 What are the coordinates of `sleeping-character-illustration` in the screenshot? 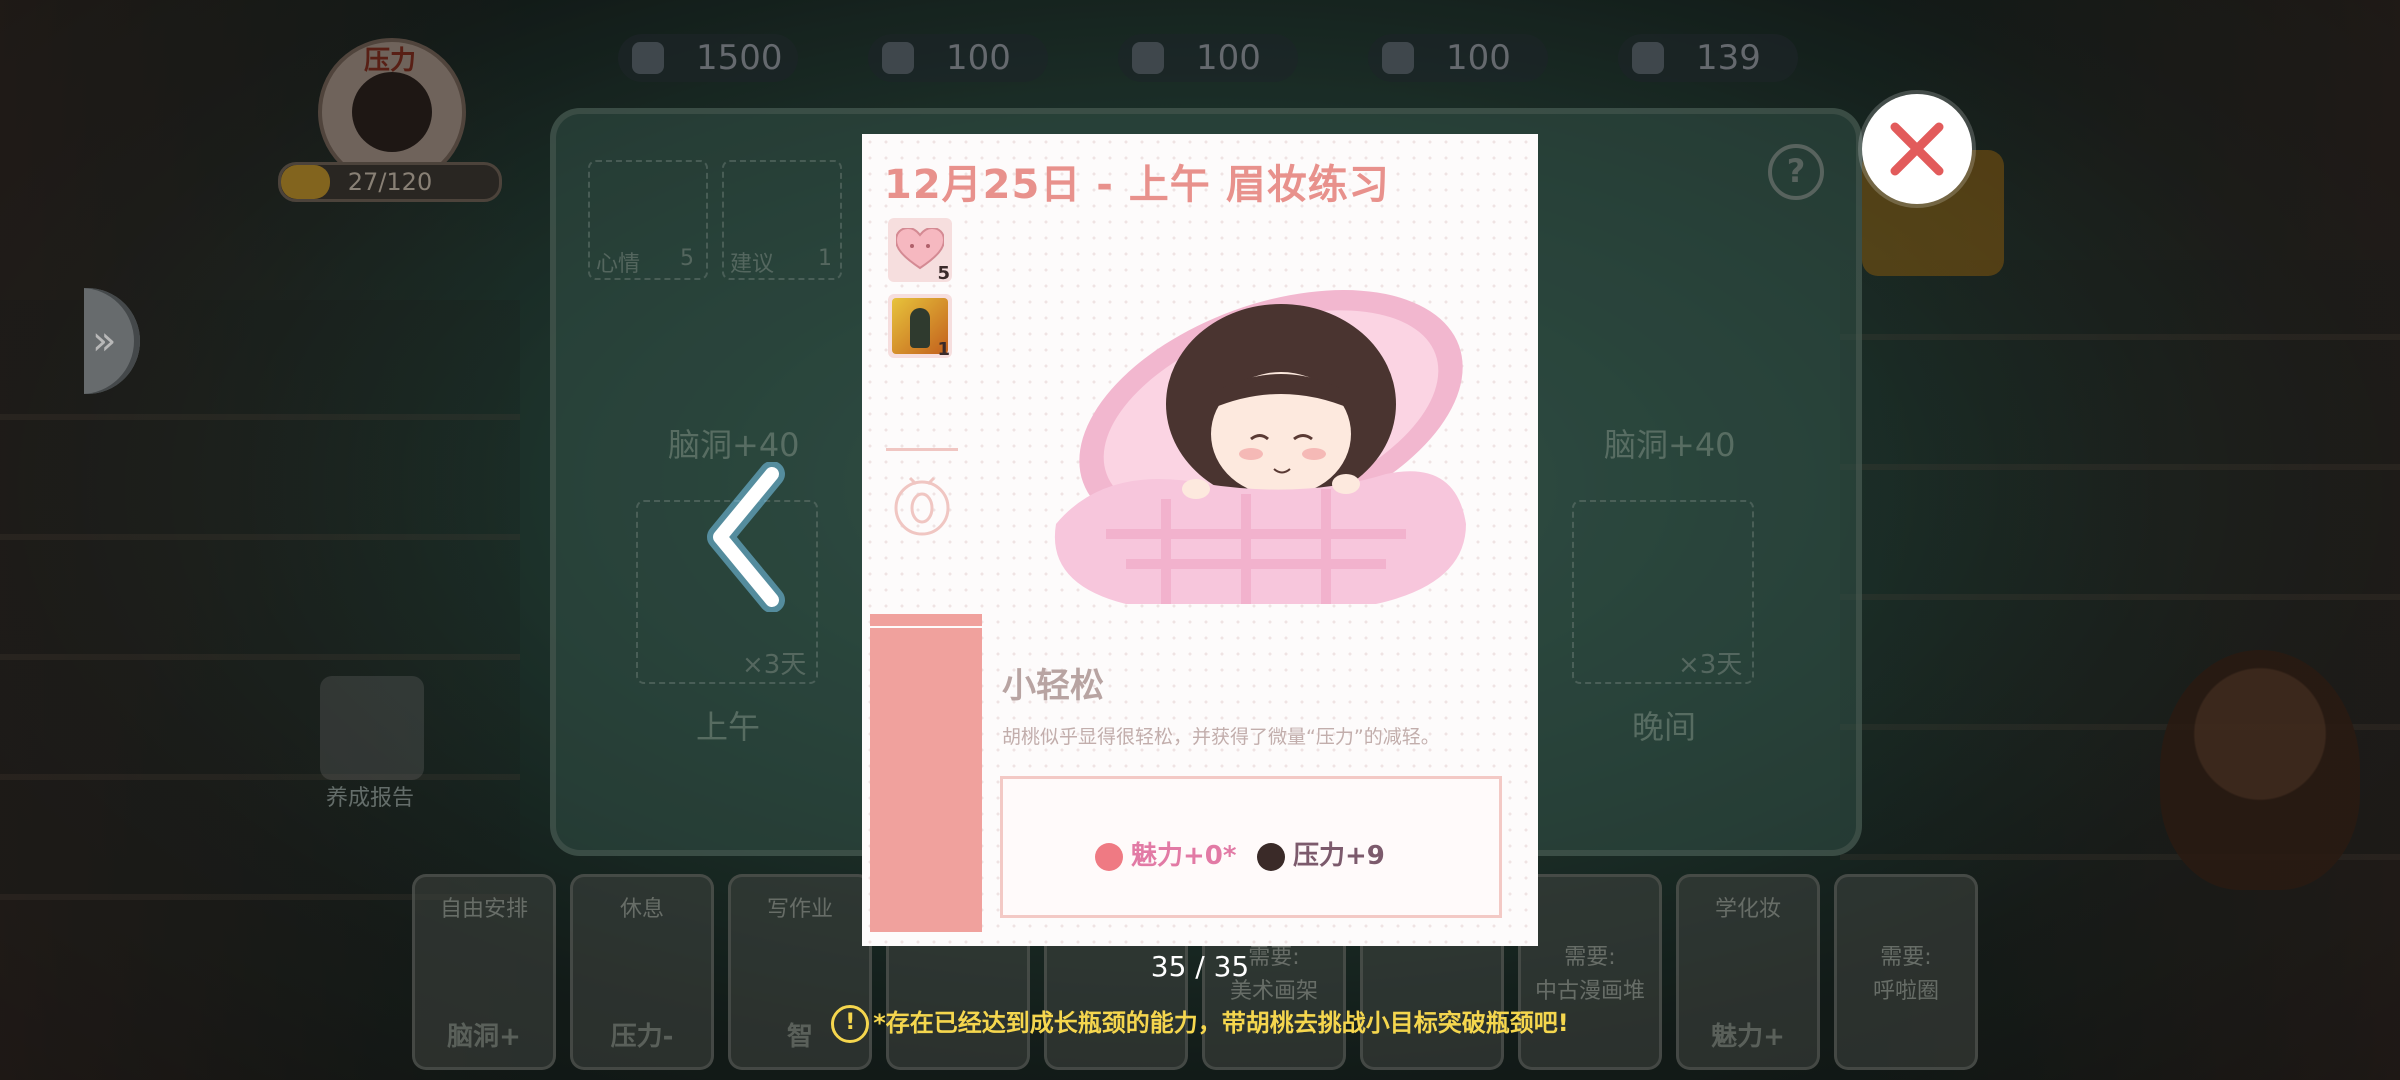 It's located at (1261, 449).